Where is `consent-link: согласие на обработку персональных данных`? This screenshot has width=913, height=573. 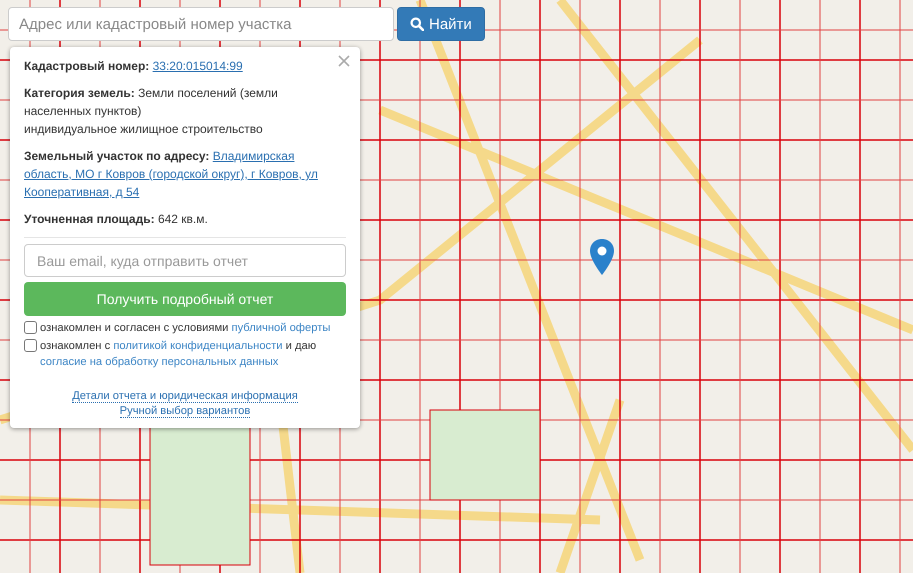 consent-link: согласие на обработку персональных данных is located at coordinates (159, 362).